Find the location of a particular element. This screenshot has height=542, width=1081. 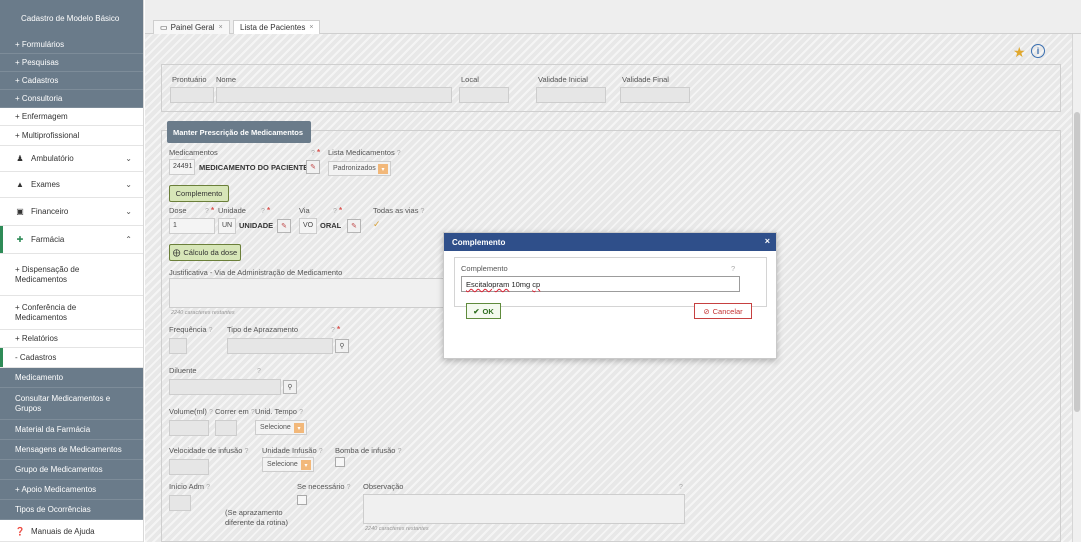

scrollbar is located at coordinates (1076, 288).